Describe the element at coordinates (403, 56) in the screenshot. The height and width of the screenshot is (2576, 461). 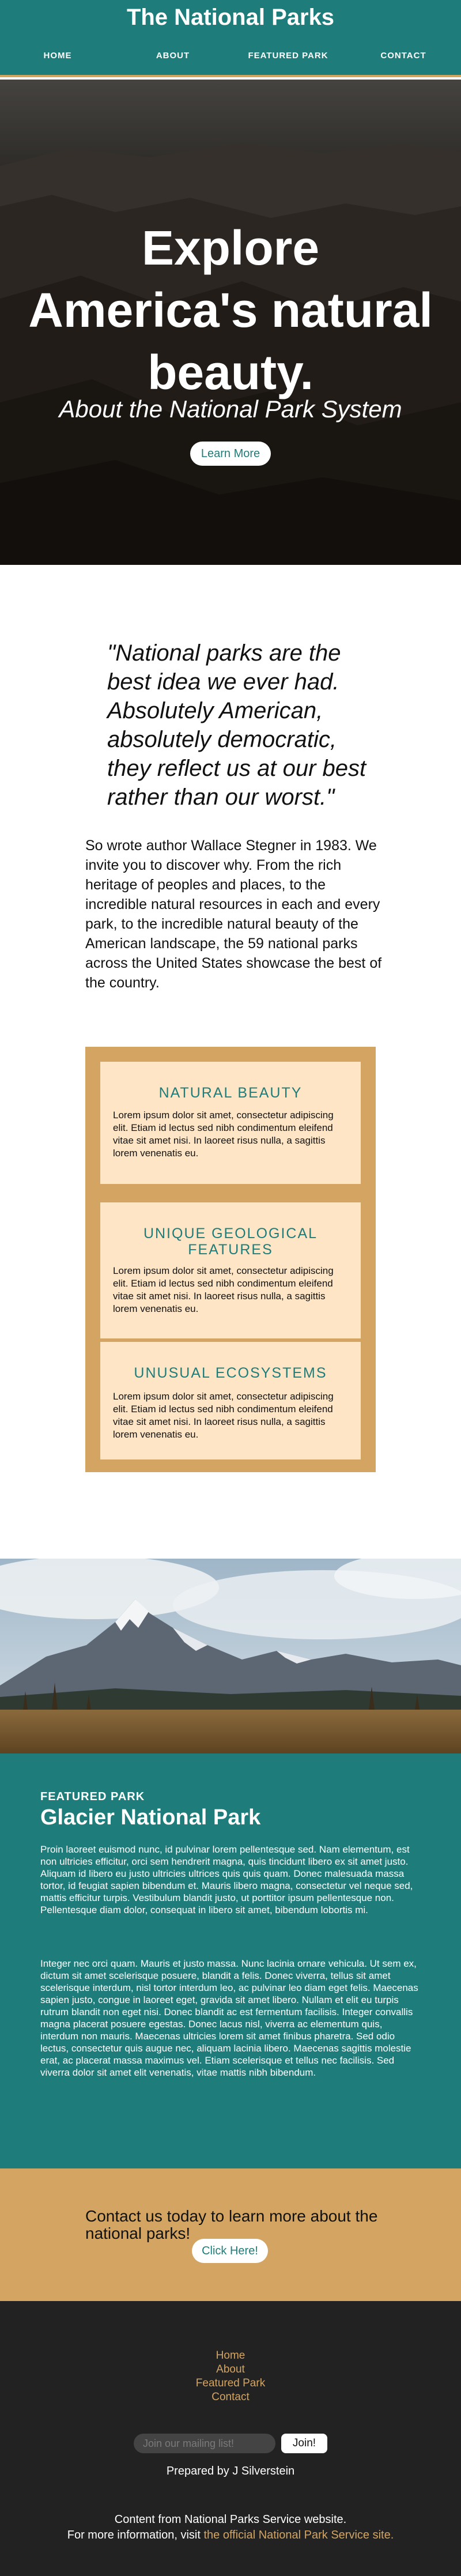
I see `nav-contact: CONTACT` at that location.